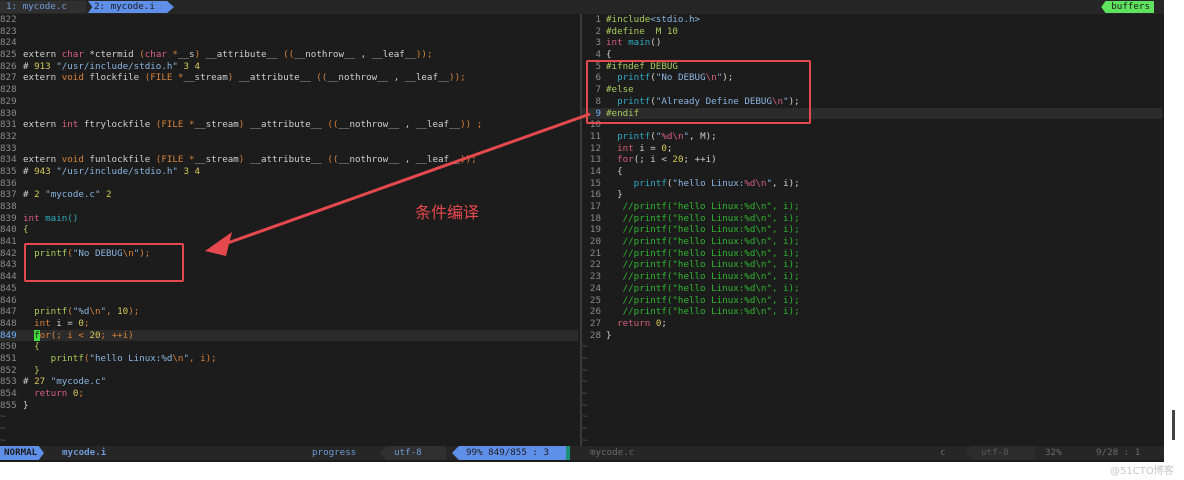  I want to click on annotation-label: 条件编译, so click(447, 212).